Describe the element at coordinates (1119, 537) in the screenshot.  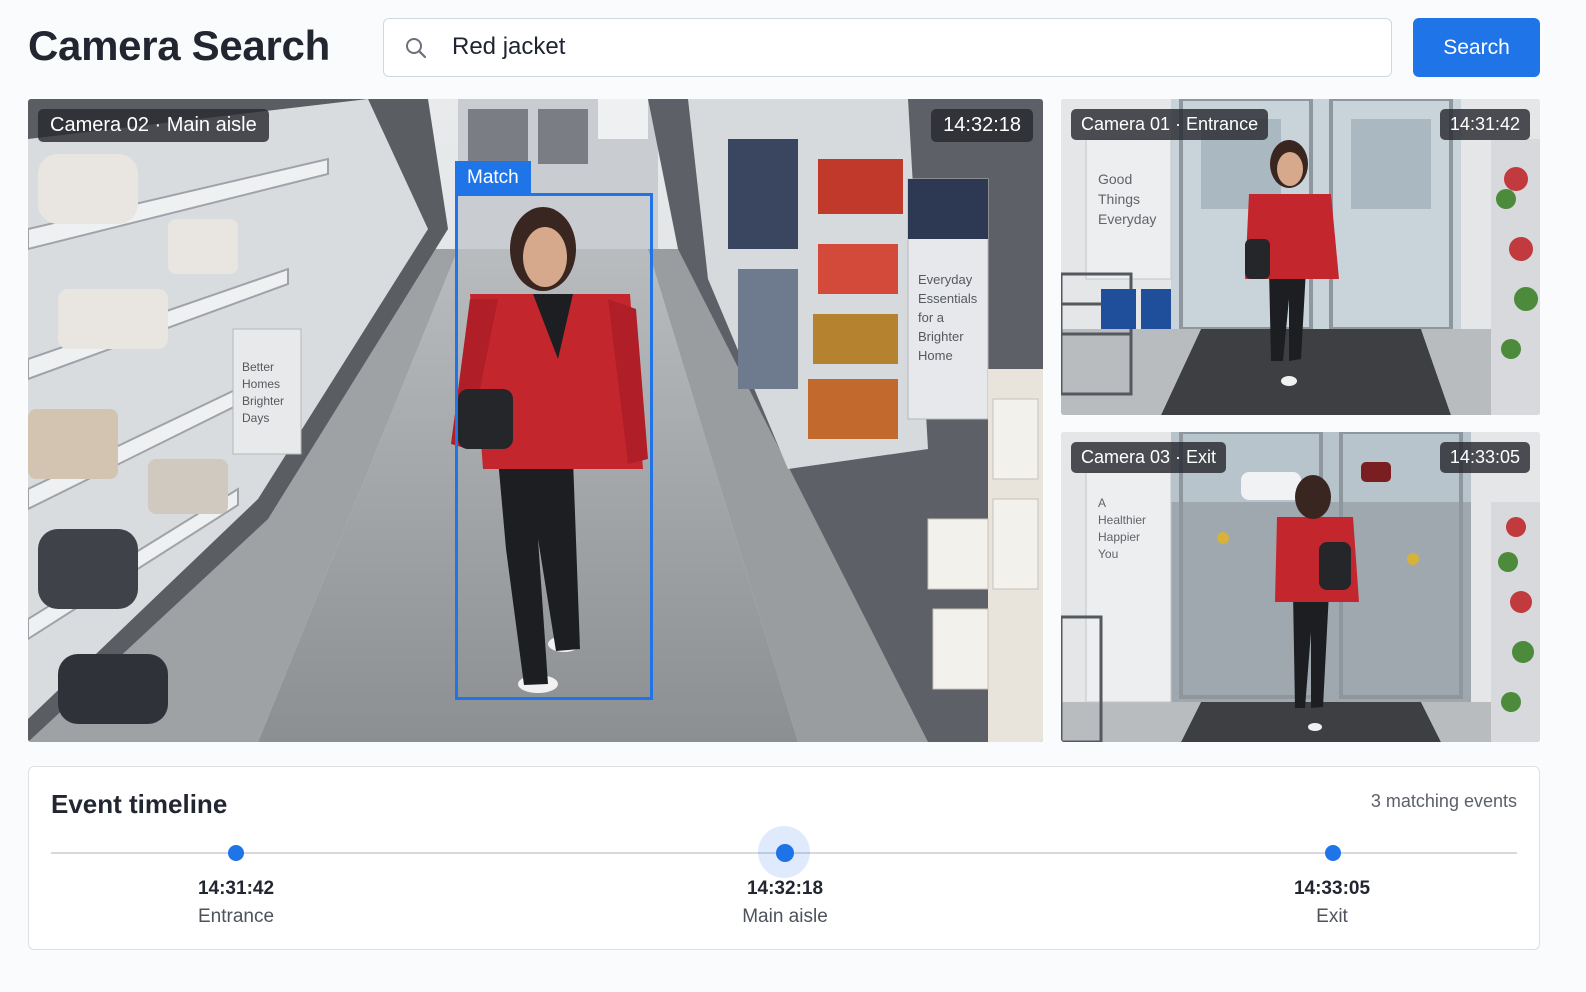
I see `sign-text: Happier` at that location.